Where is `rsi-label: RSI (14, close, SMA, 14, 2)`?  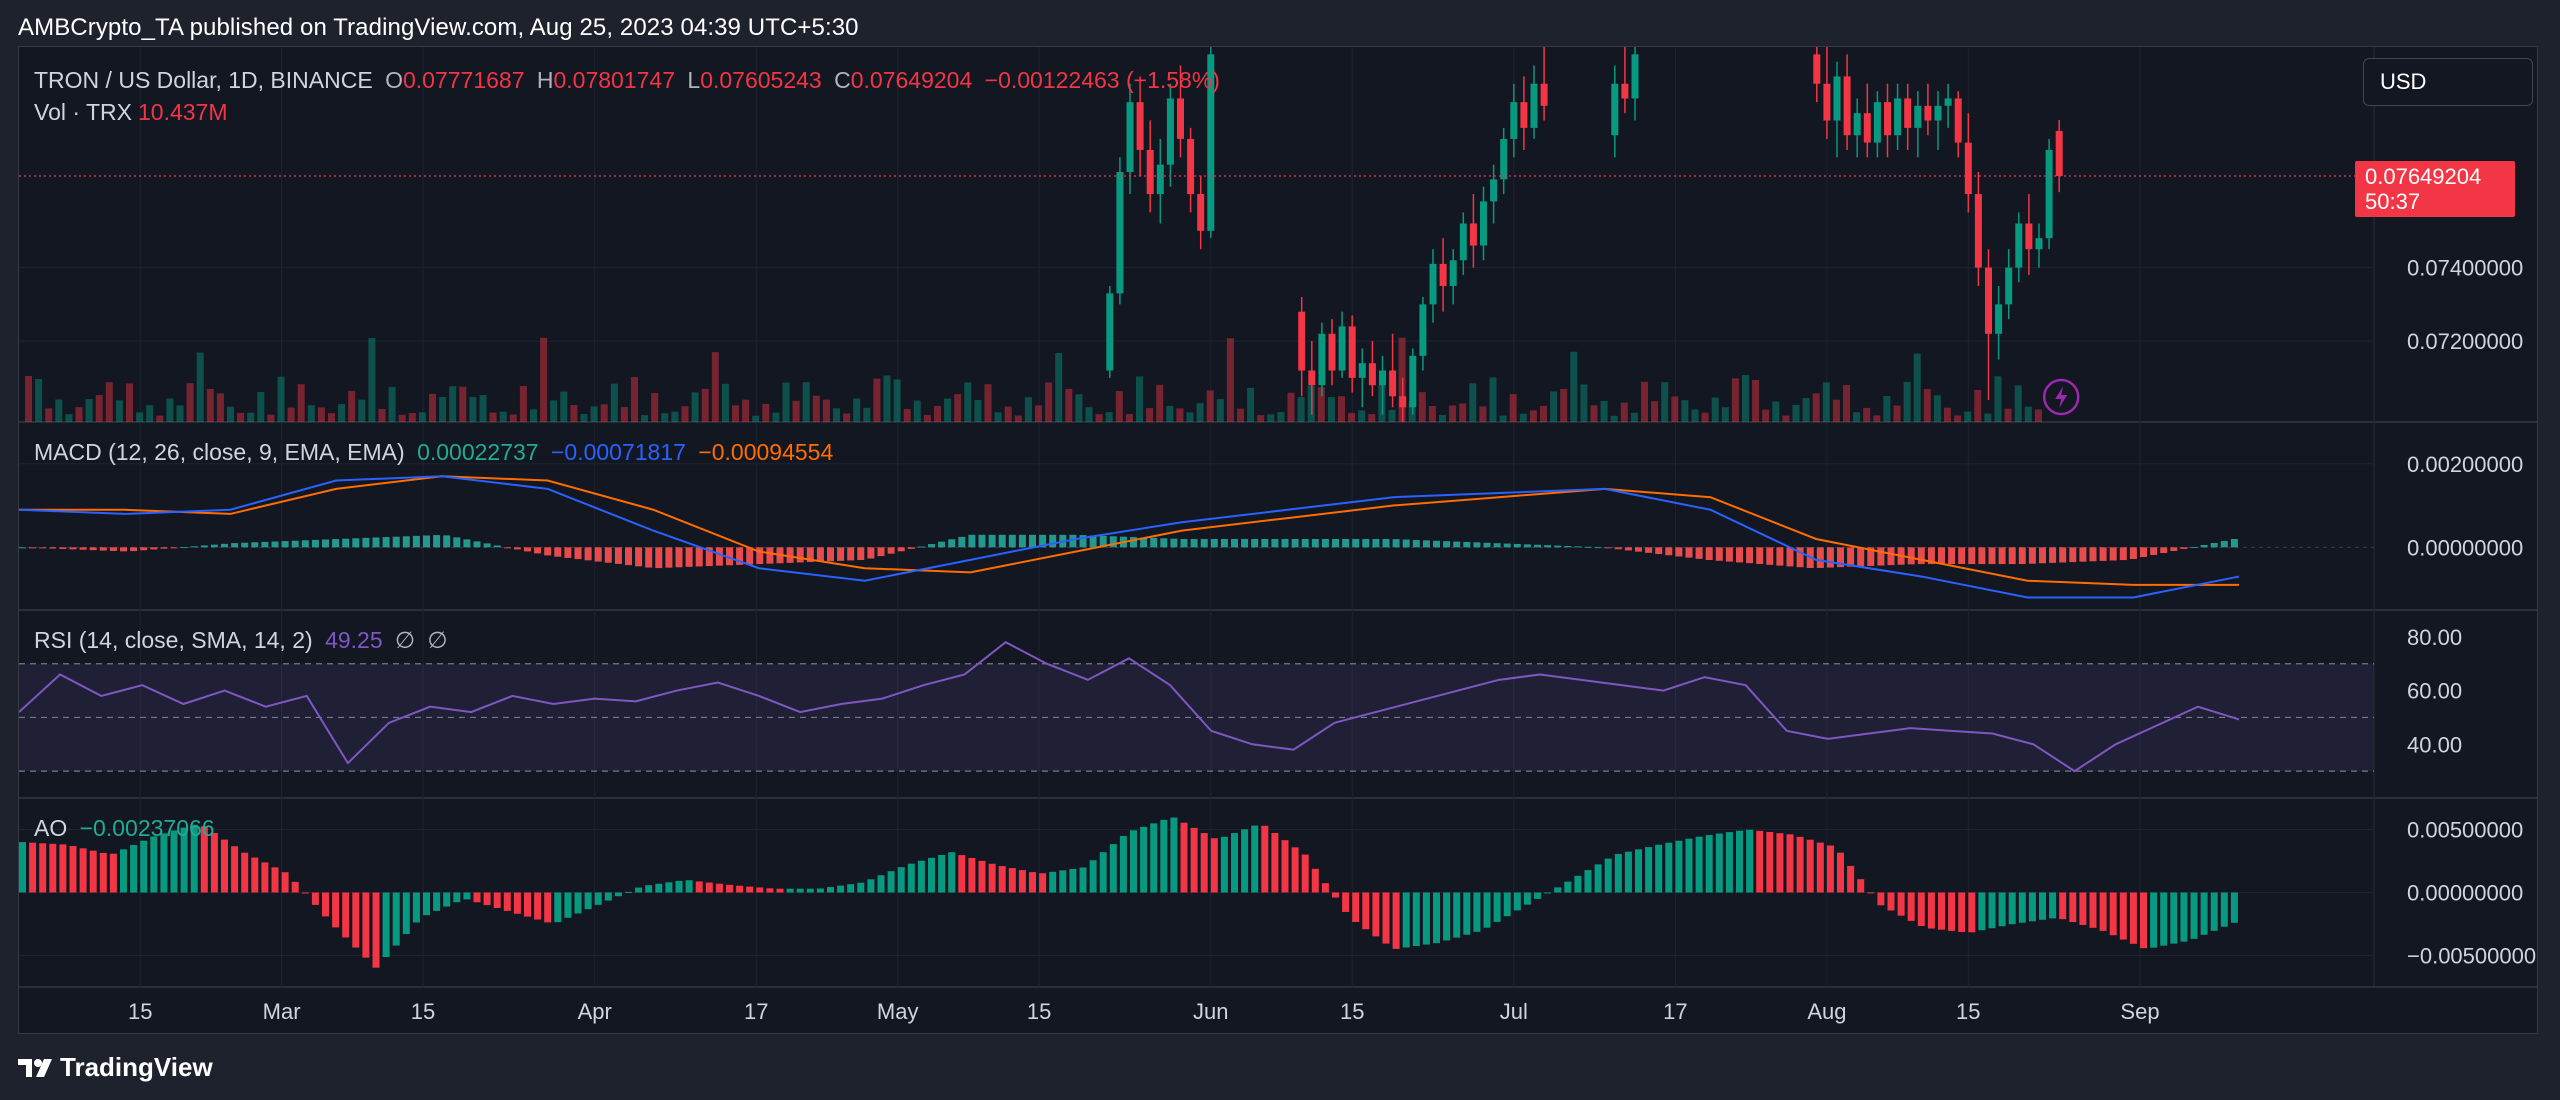
rsi-label: RSI (14, close, SMA, 14, 2) is located at coordinates (173, 640).